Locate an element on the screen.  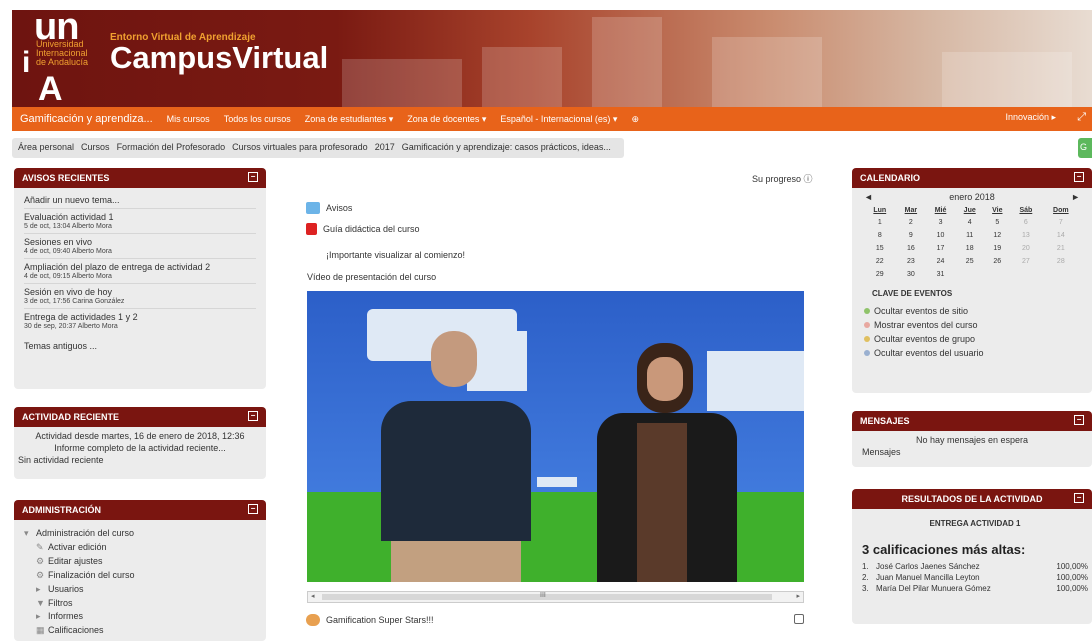
prev-month-icon: ◄ is located at coordinates (868, 197).